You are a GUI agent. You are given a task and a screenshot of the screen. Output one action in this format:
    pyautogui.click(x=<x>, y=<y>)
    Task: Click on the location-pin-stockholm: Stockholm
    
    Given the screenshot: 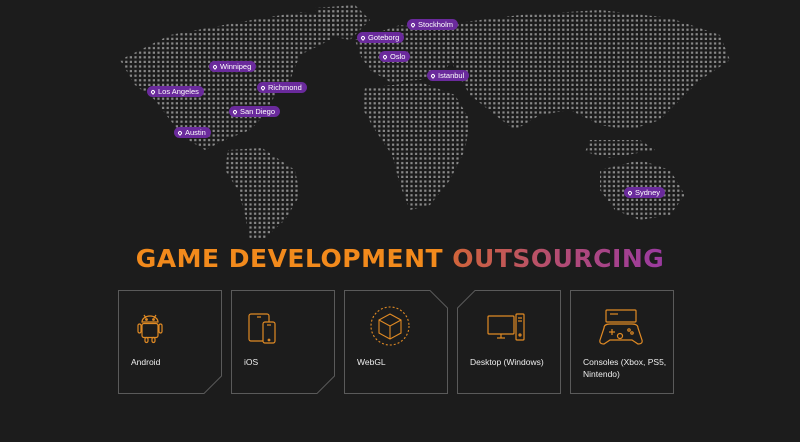 What is the action you would take?
    pyautogui.click(x=433, y=24)
    